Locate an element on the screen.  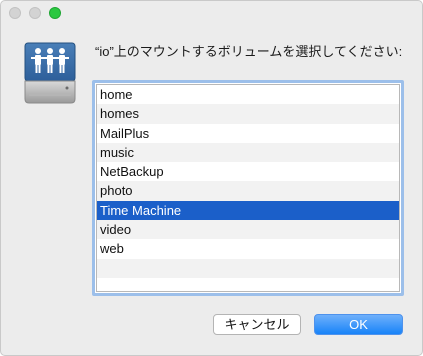
volume-list-item: homes is located at coordinates (248, 114).